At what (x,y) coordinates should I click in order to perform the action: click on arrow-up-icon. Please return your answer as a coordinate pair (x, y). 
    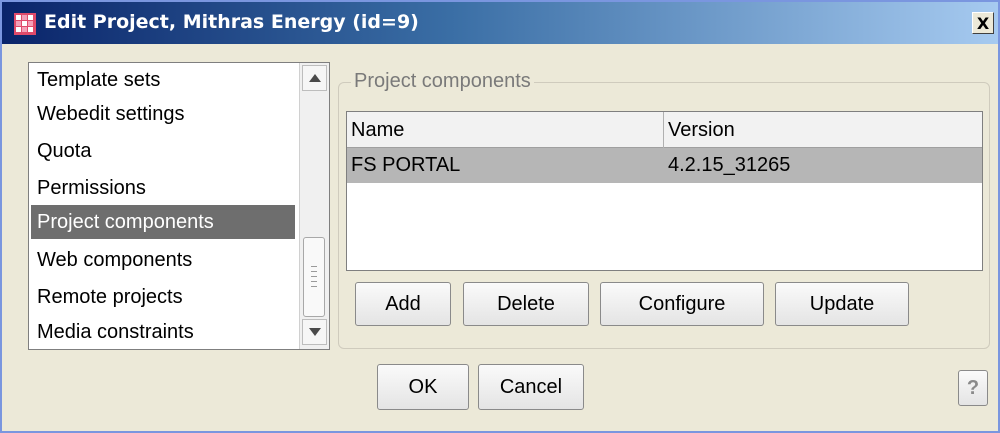
    Looking at the image, I should click on (314, 78).